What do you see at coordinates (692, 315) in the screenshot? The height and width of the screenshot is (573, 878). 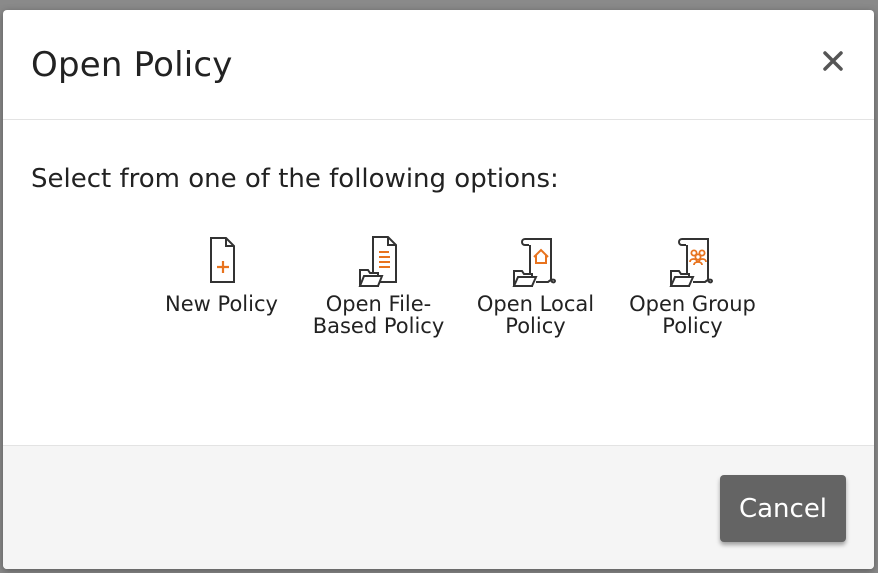 I see `open-group-policy-label: Open Group Policy` at bounding box center [692, 315].